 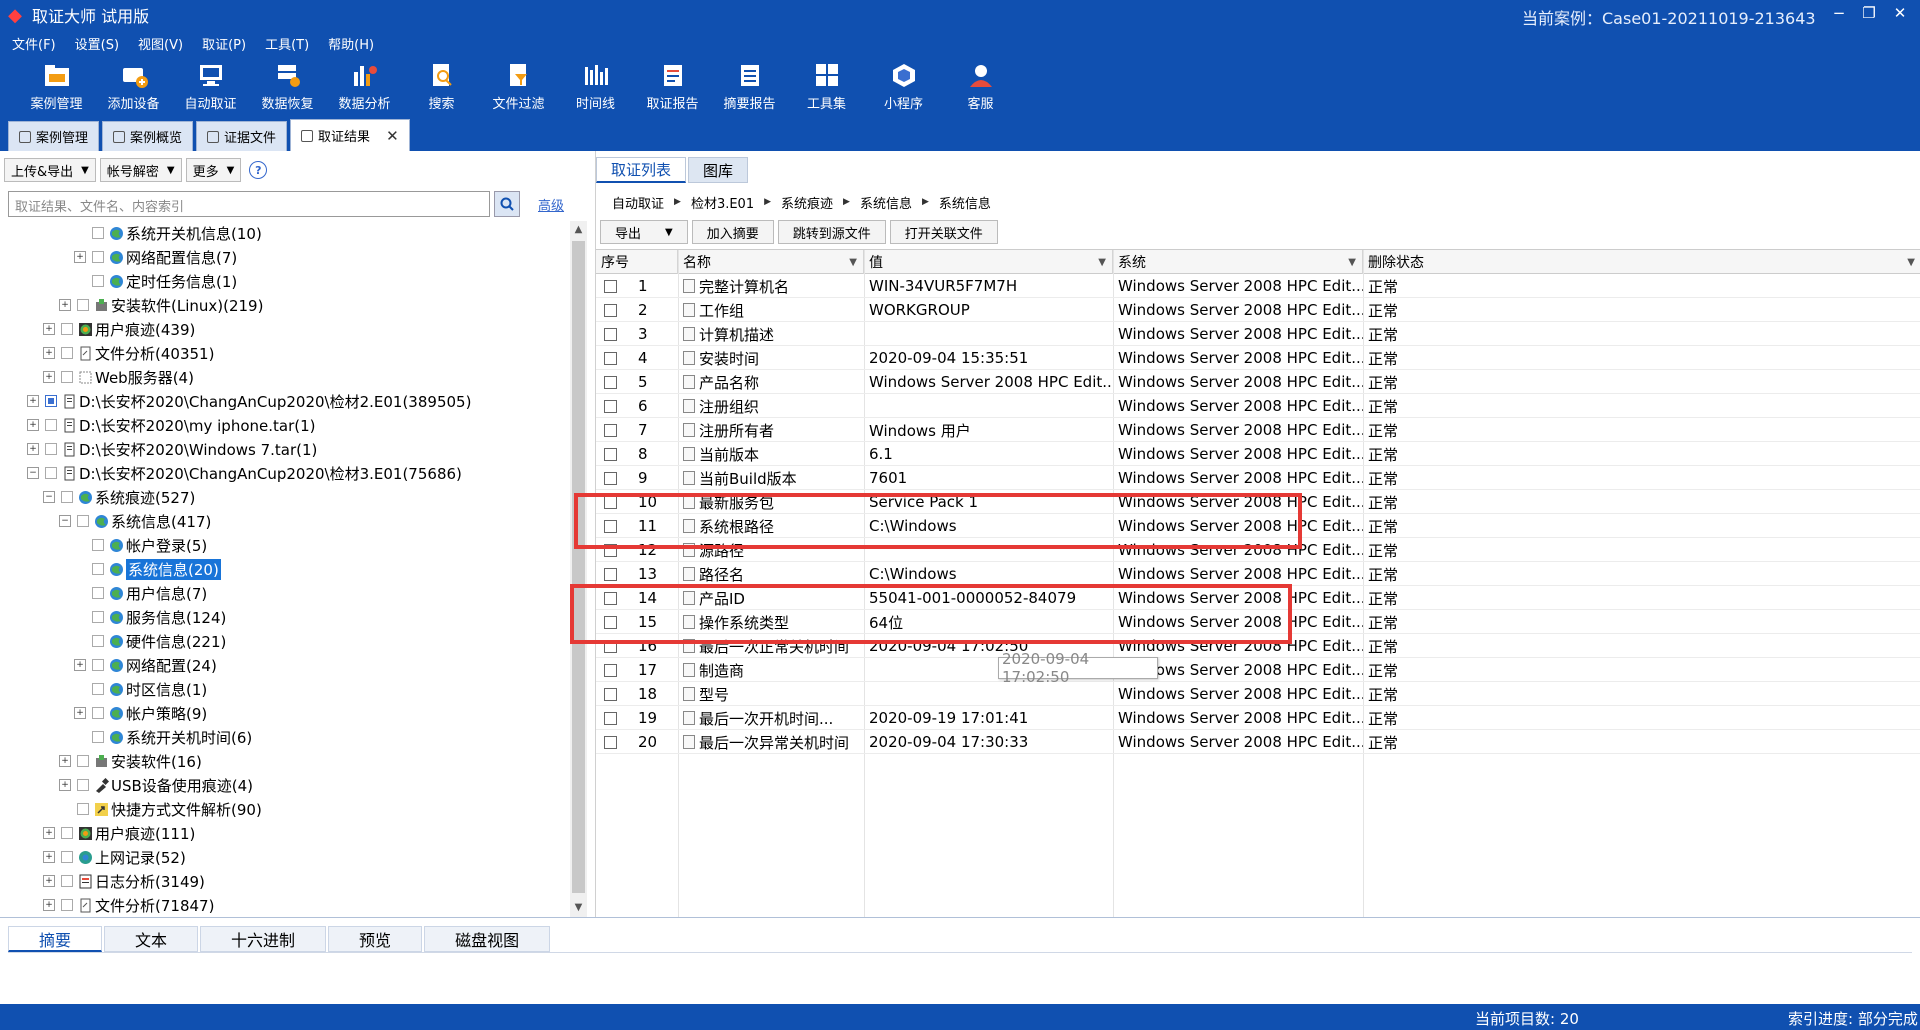 I want to click on tree-node: 硬件信息(221), so click(x=150, y=641).